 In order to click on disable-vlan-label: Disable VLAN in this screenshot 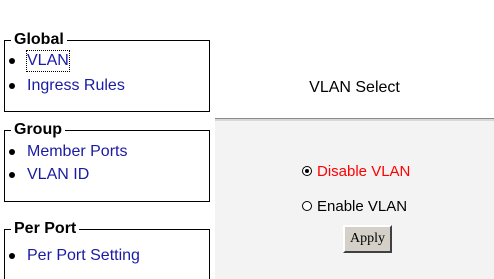, I will do `click(364, 171)`.